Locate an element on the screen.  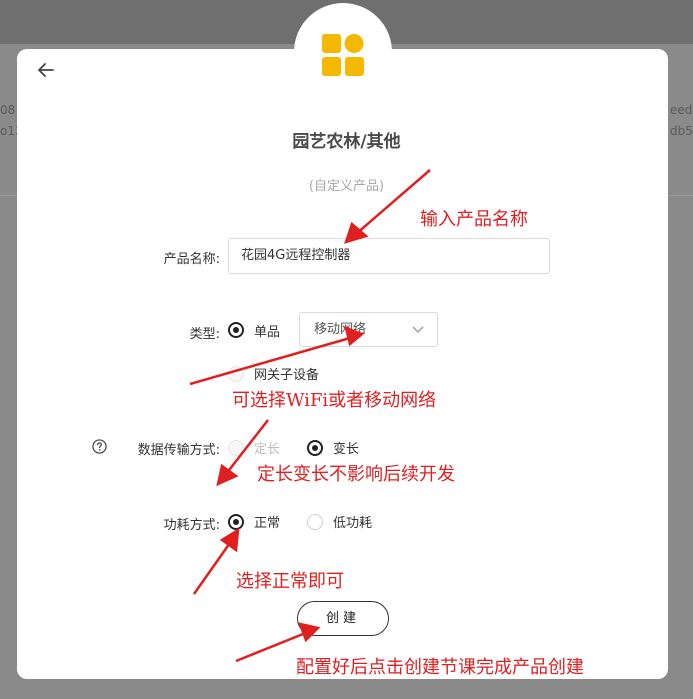
grid-icon is located at coordinates (343, 55).